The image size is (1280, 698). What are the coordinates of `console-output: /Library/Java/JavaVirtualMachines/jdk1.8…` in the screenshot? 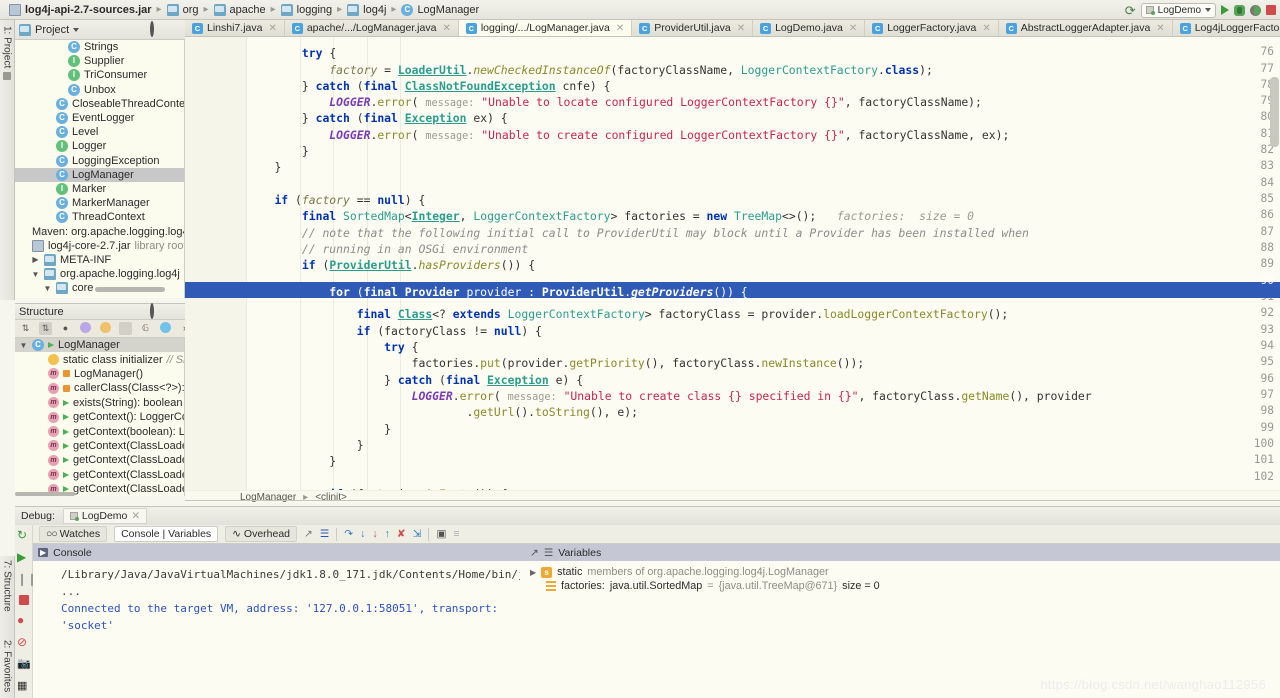 It's located at (276, 629).